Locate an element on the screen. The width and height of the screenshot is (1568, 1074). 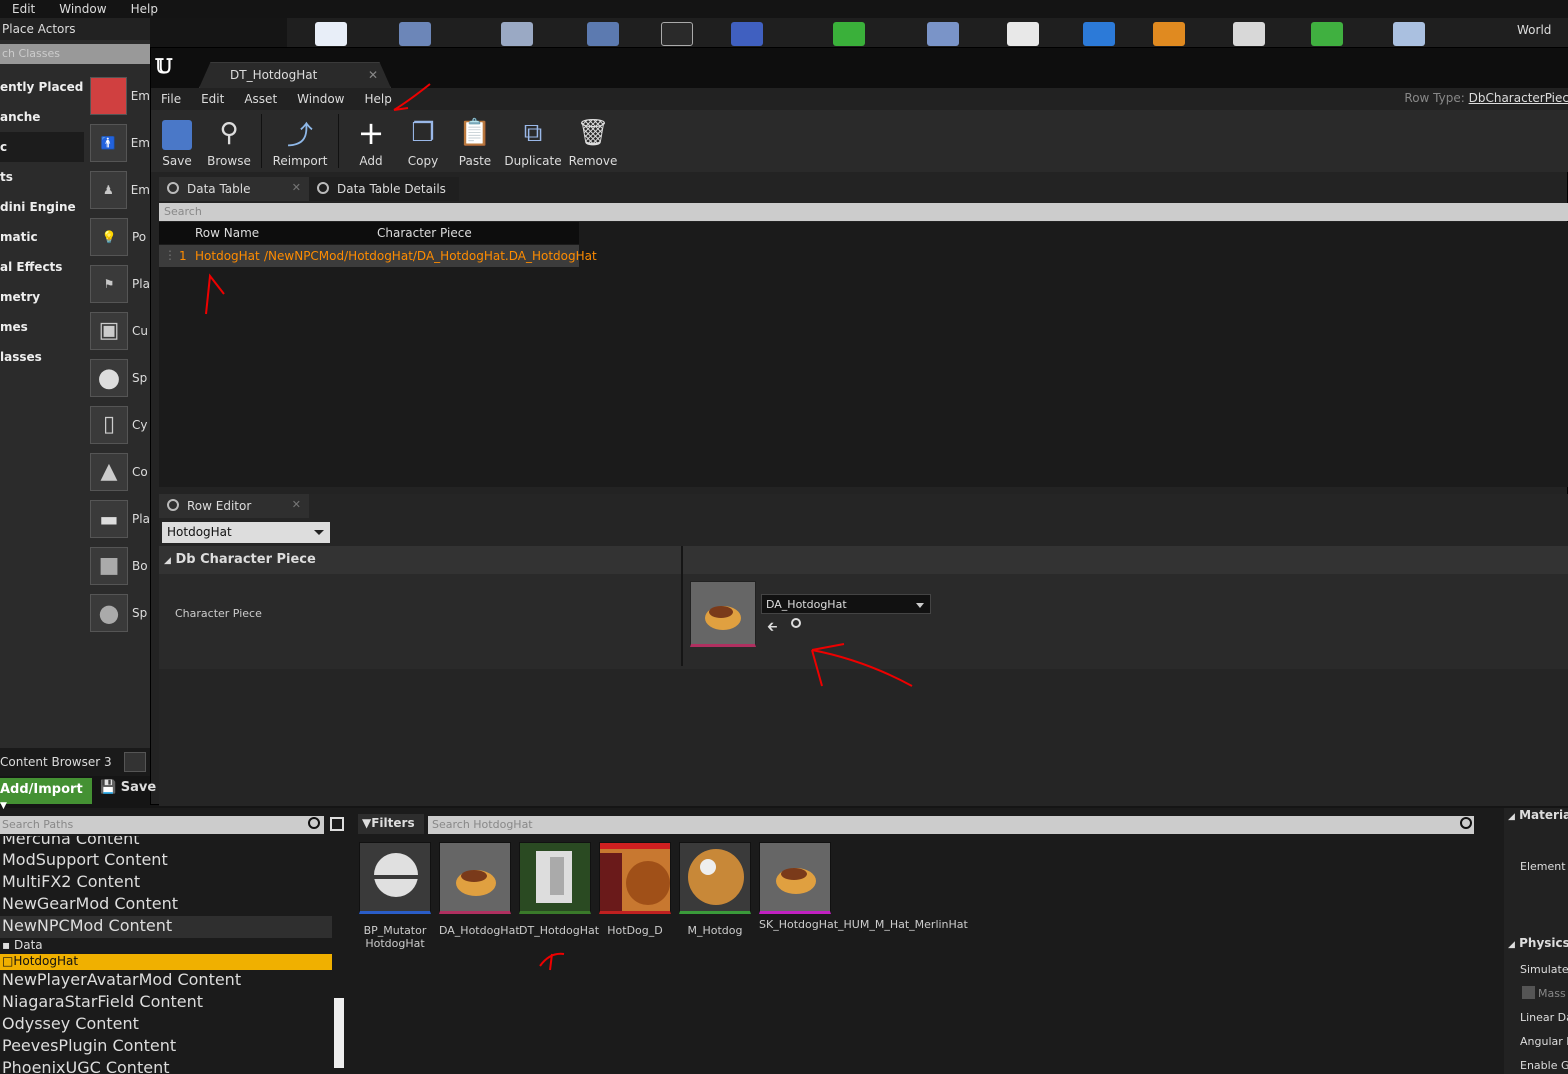
actor-item: 💡 Po is located at coordinates (117, 236).